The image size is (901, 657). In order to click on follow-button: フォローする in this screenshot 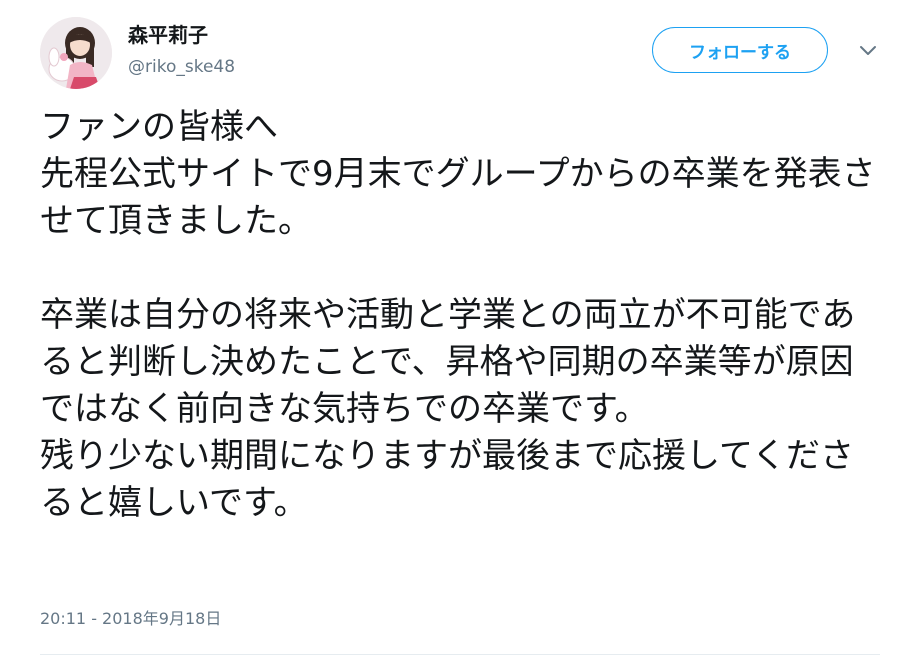, I will do `click(740, 50)`.